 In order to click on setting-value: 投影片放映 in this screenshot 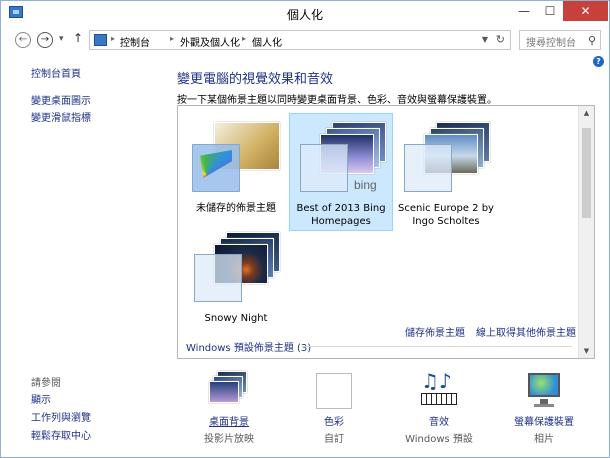, I will do `click(229, 439)`.